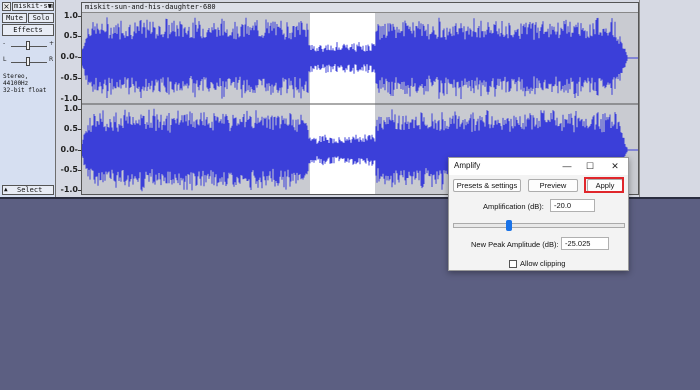 The width and height of the screenshot is (700, 390). Describe the element at coordinates (6, 190) in the screenshot. I see `collapse-icon: ▲` at that location.